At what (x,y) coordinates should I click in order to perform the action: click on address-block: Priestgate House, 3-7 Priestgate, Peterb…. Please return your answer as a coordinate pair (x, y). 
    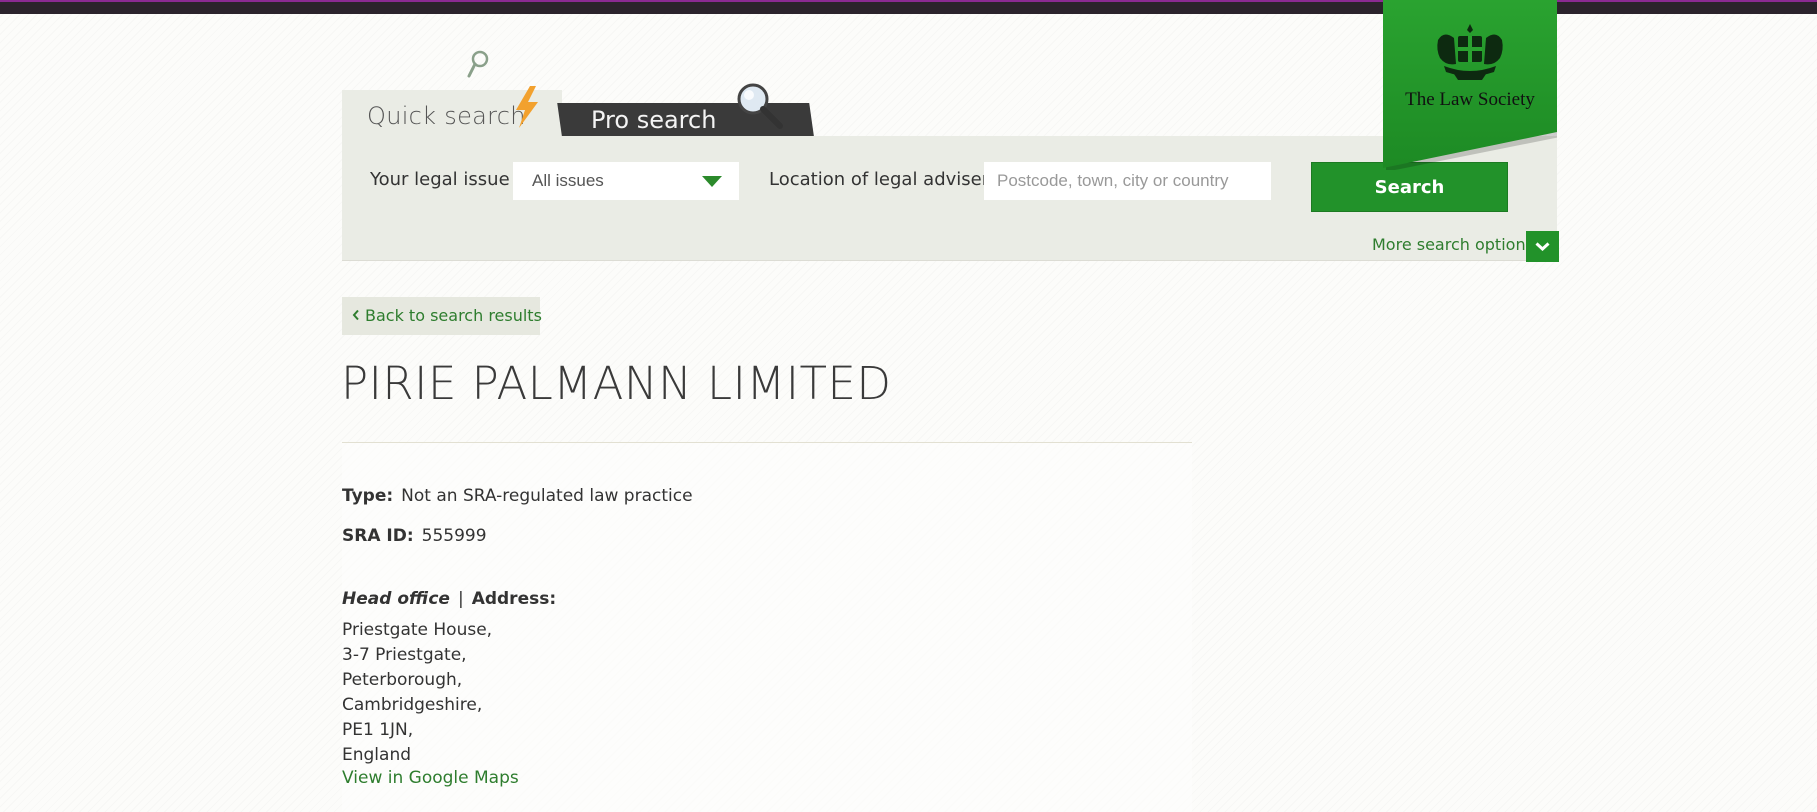
    Looking at the image, I should click on (417, 693).